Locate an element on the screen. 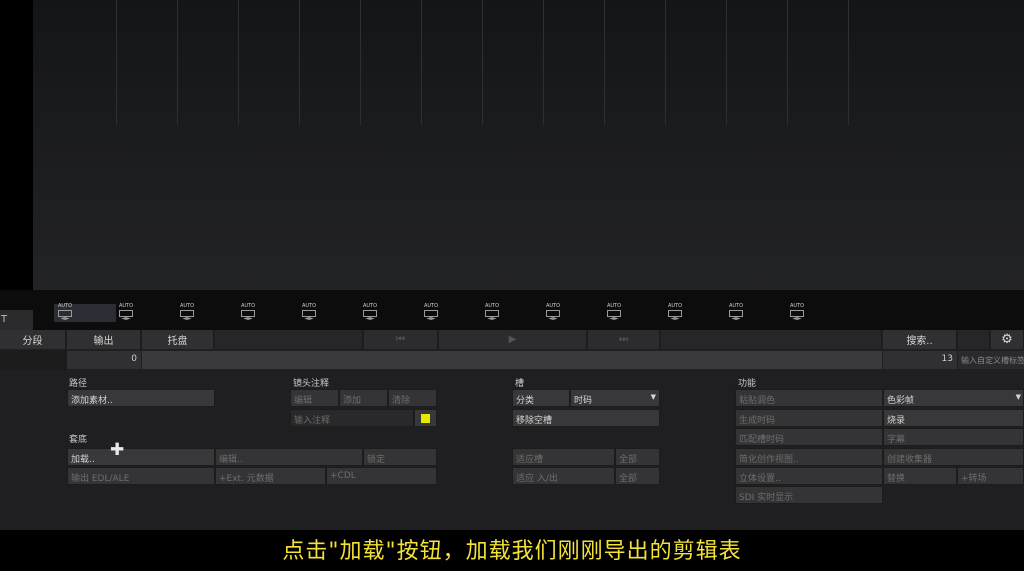 The height and width of the screenshot is (571, 1024). create-collector-button: 创建收集器 is located at coordinates (953, 457).